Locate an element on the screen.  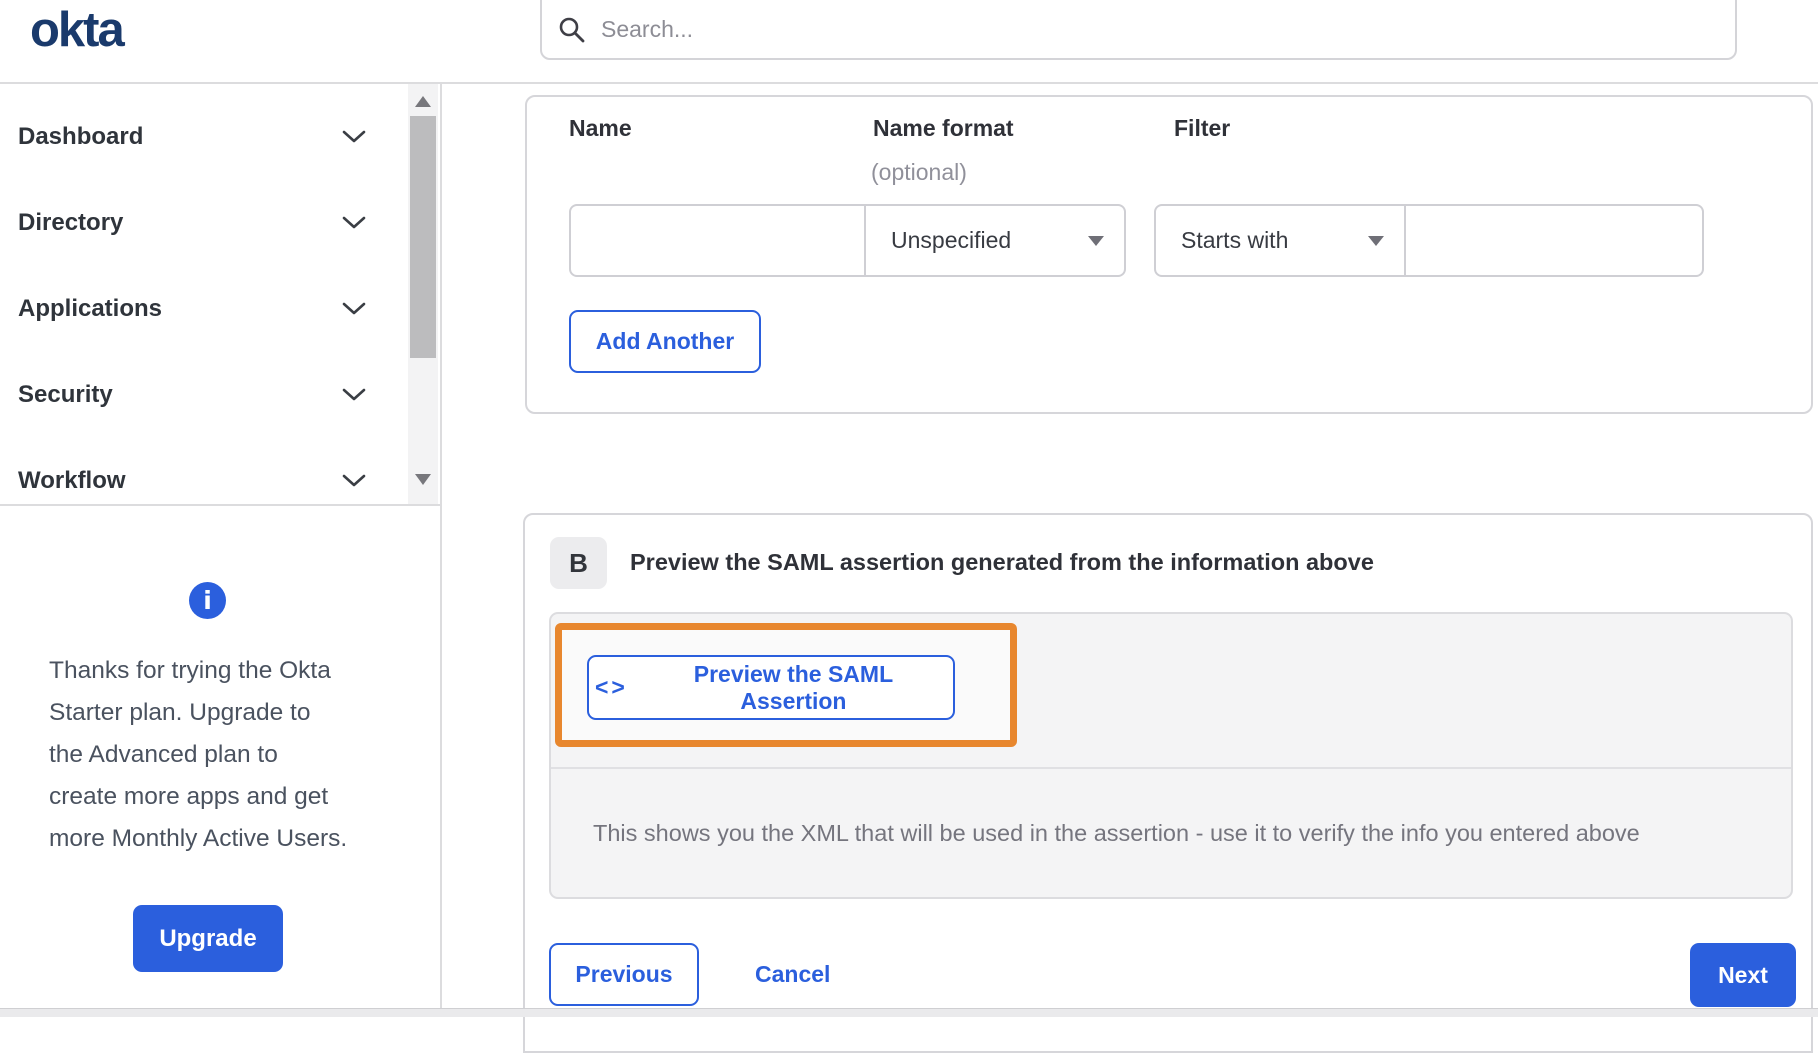
global-search is located at coordinates (1138, 30).